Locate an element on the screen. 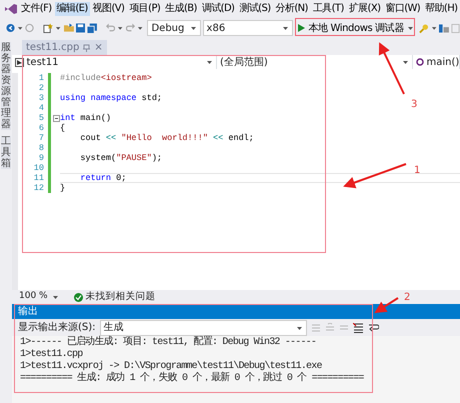  annotation-number: 3 is located at coordinates (414, 105).